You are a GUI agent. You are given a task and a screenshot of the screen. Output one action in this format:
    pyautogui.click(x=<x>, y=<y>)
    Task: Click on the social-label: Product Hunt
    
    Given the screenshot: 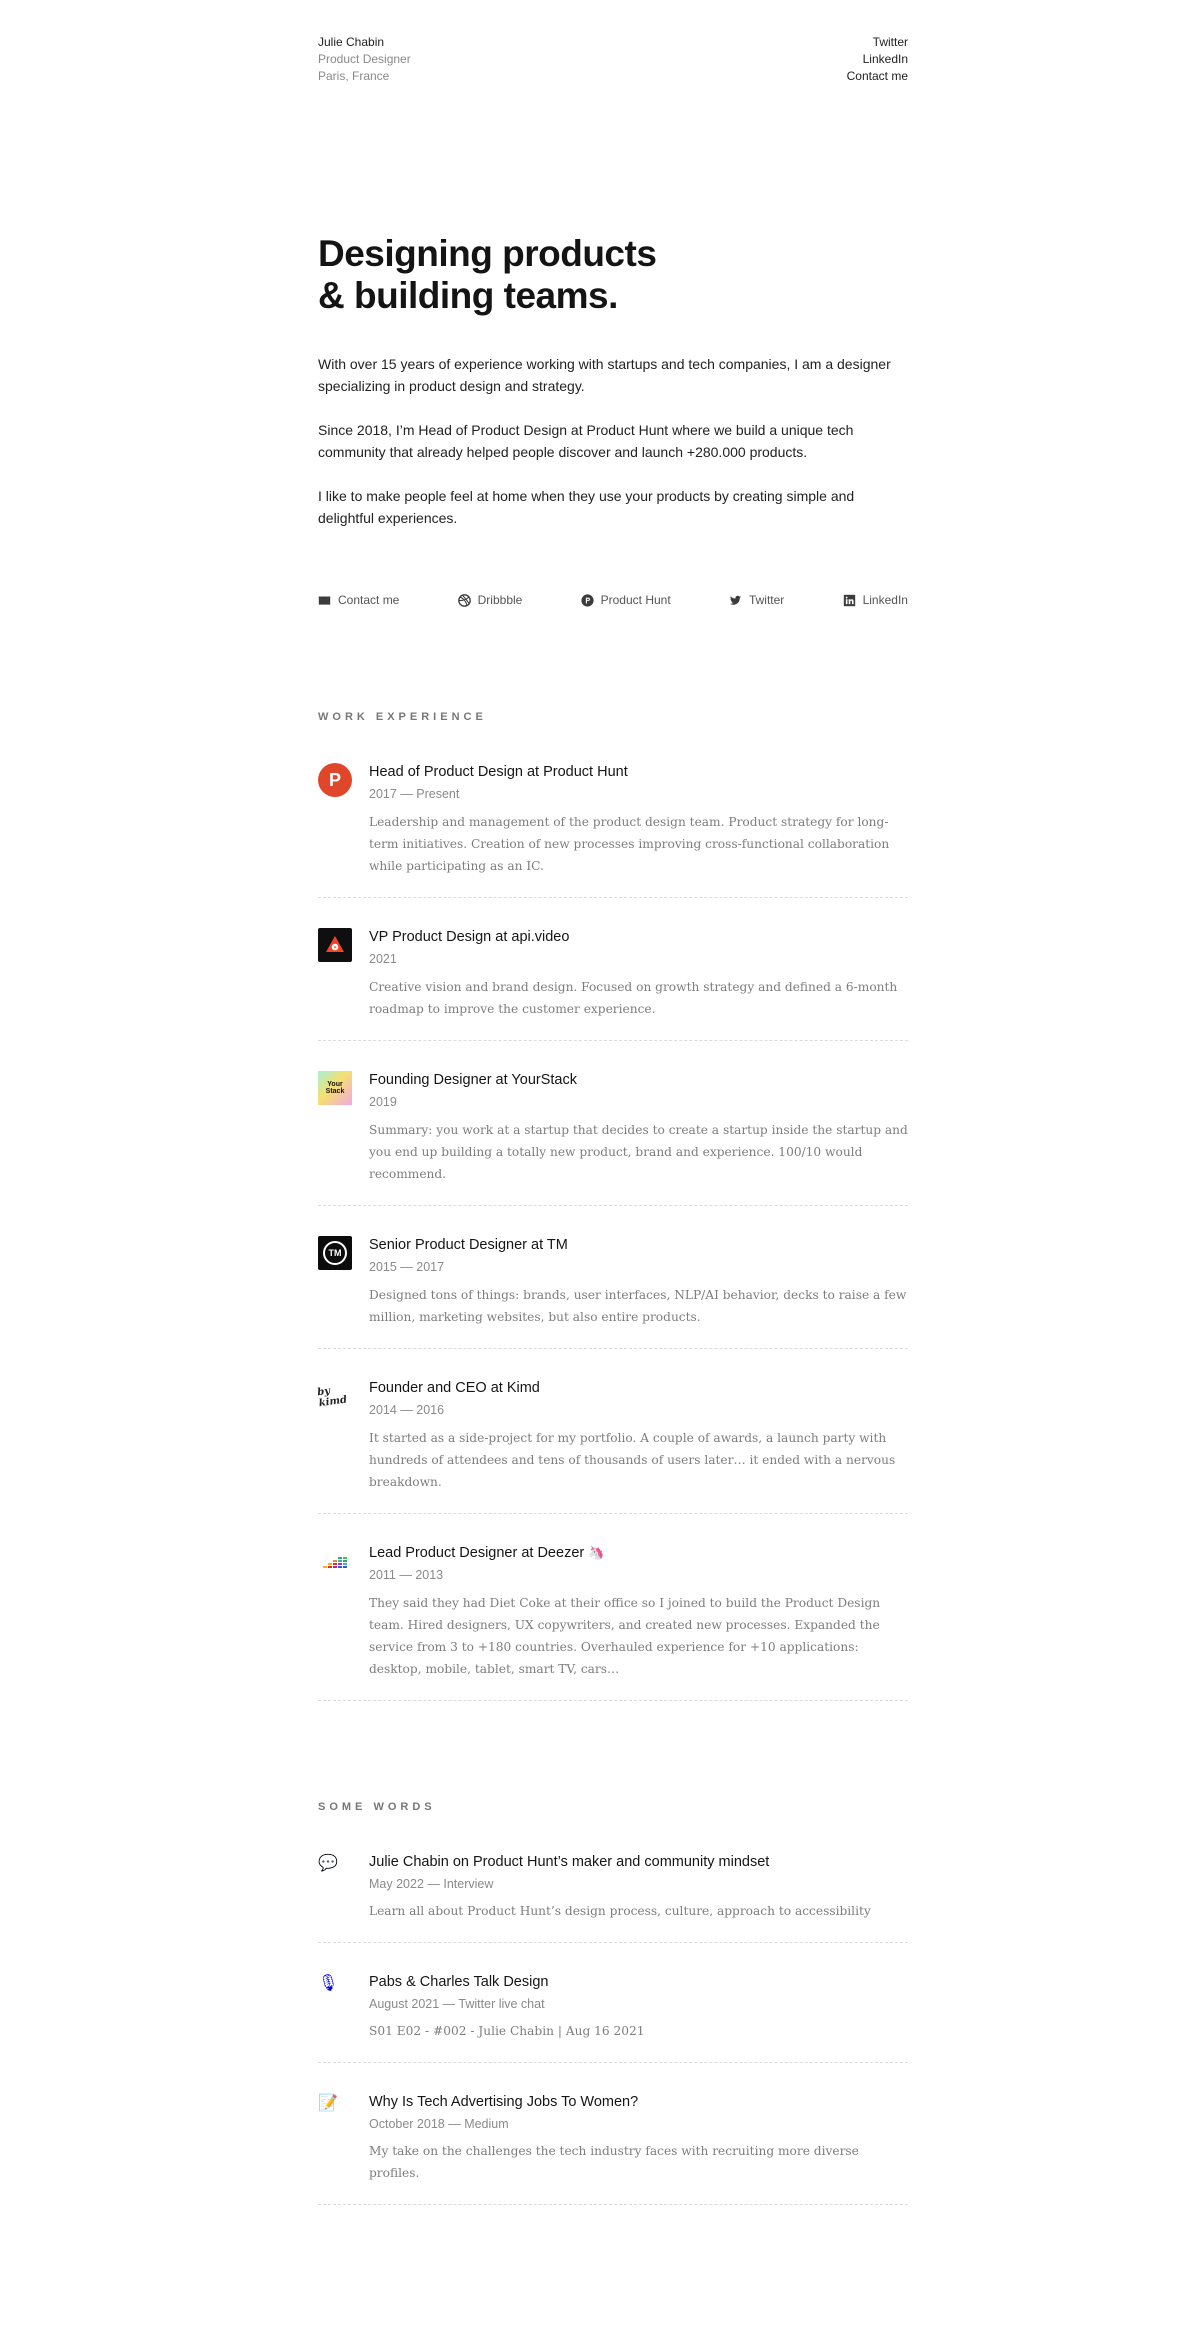 What is the action you would take?
    pyautogui.click(x=635, y=600)
    